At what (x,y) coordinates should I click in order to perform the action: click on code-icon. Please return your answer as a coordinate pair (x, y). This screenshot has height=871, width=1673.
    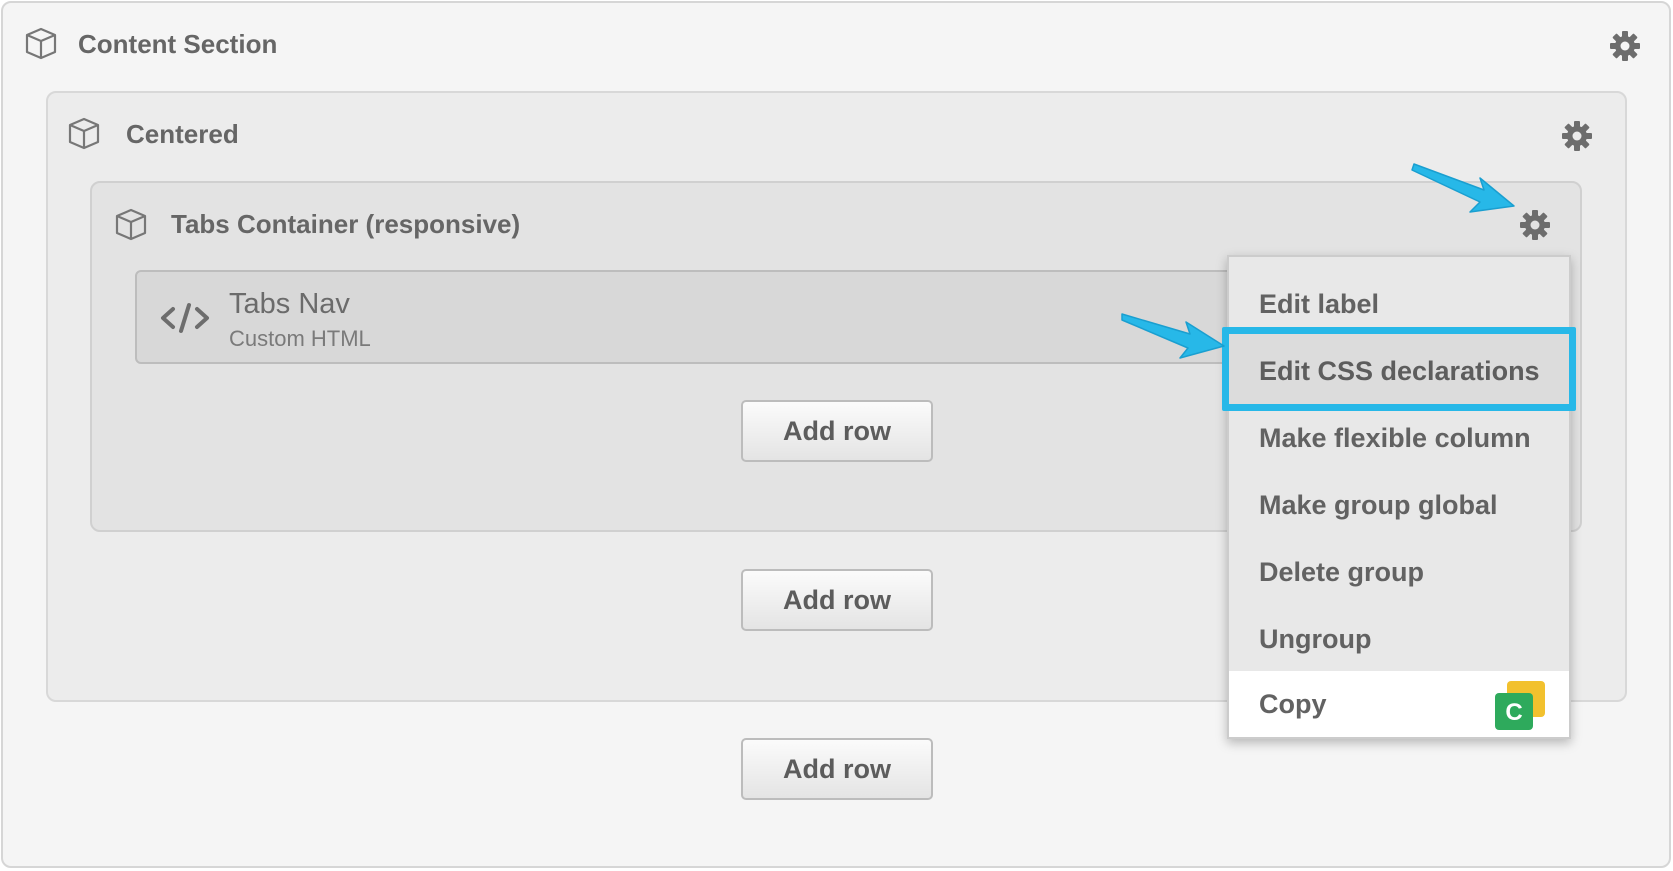
    Looking at the image, I should click on (185, 318).